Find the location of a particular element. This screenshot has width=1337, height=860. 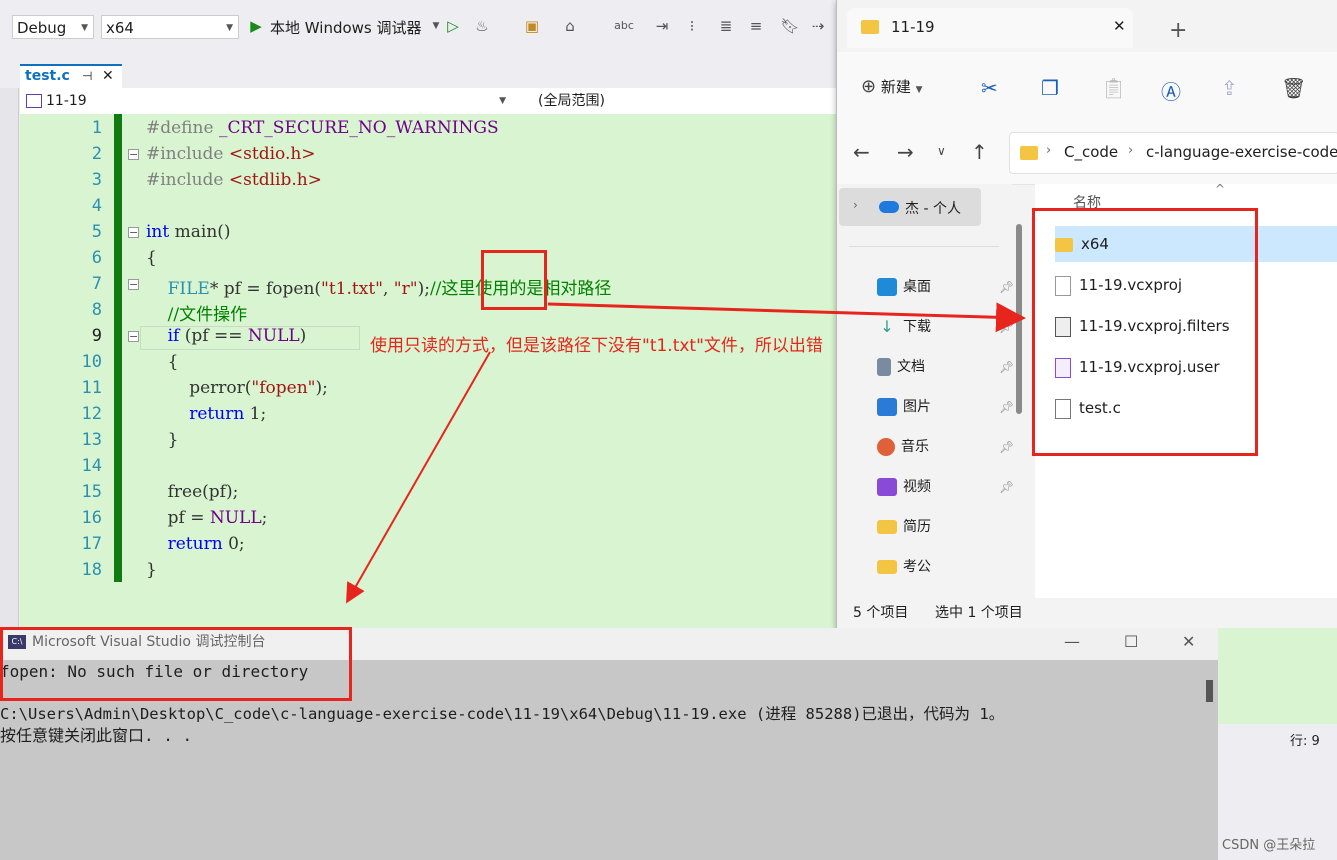

arrow-to-console is located at coordinates (418, 477).